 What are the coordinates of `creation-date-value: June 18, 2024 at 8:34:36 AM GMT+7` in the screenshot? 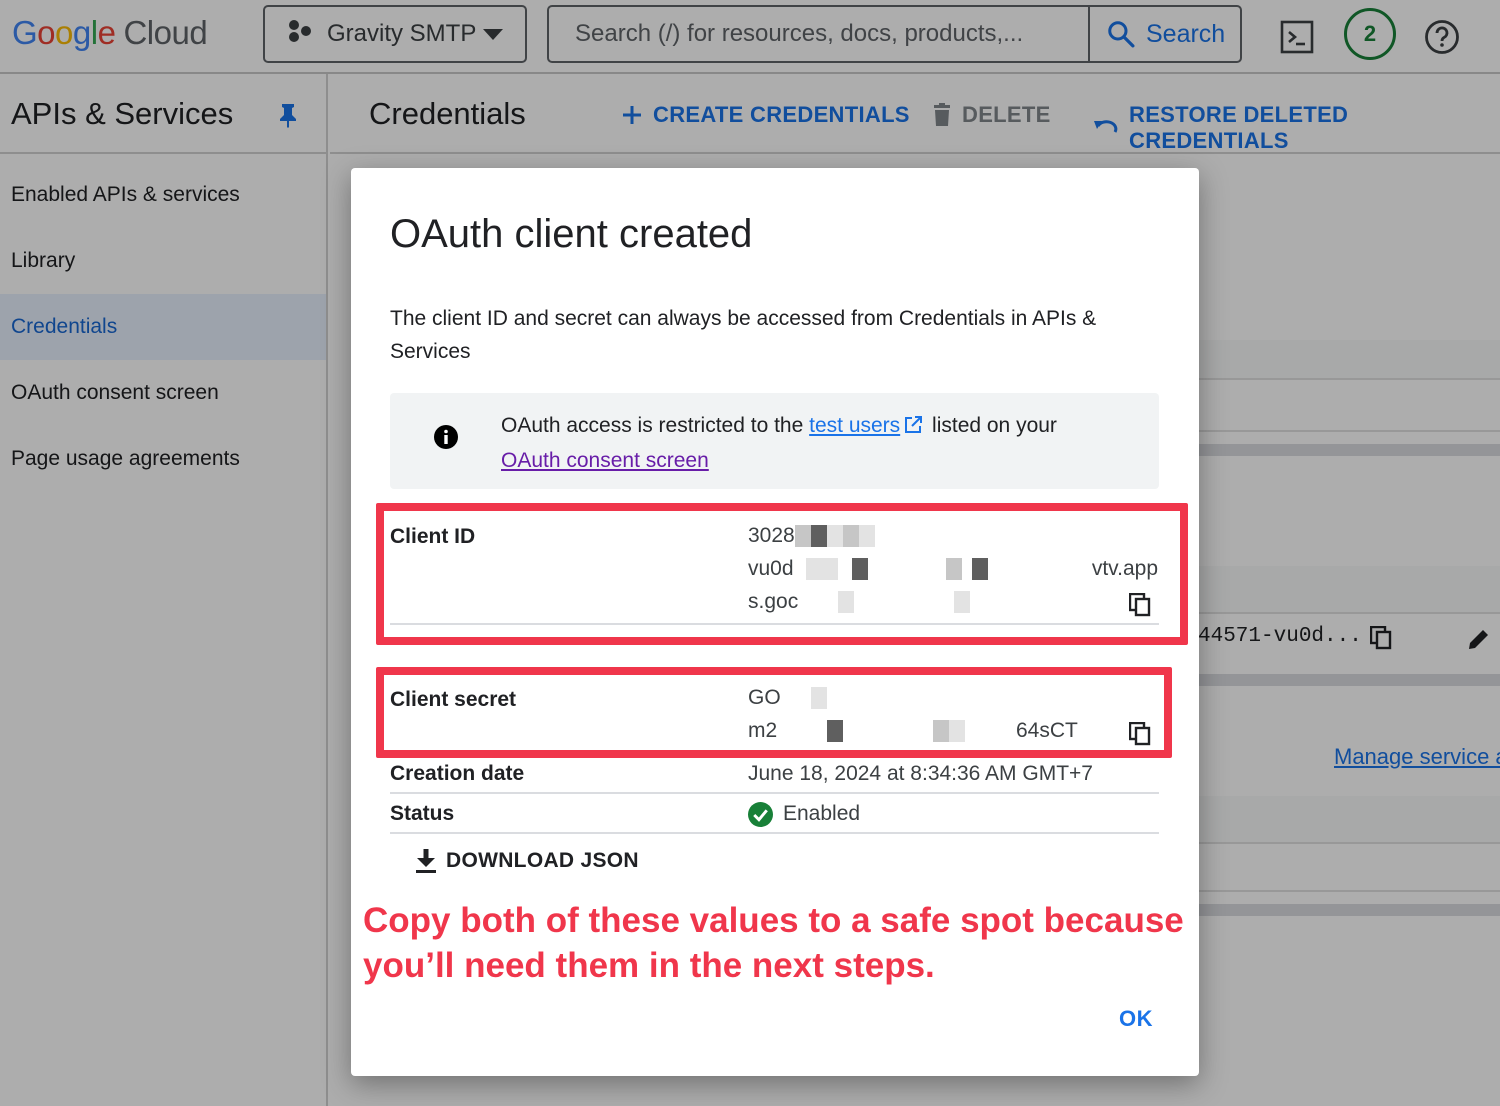 It's located at (920, 773).